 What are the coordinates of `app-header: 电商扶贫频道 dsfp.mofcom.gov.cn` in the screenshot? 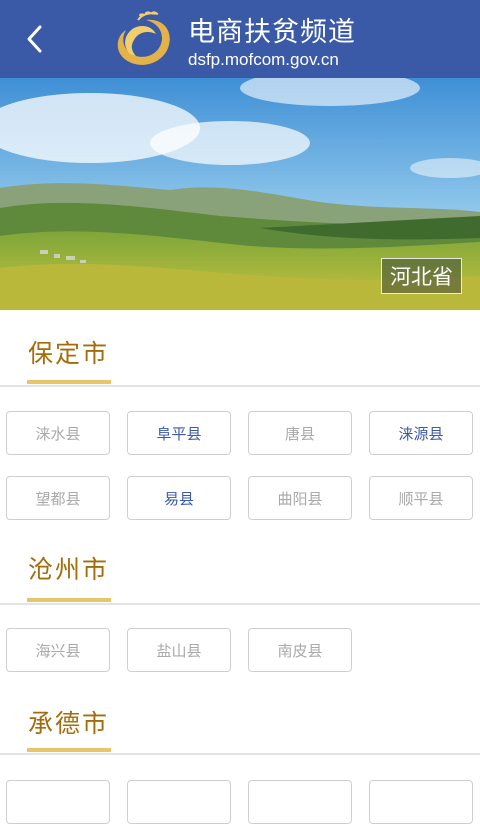 It's located at (240, 39).